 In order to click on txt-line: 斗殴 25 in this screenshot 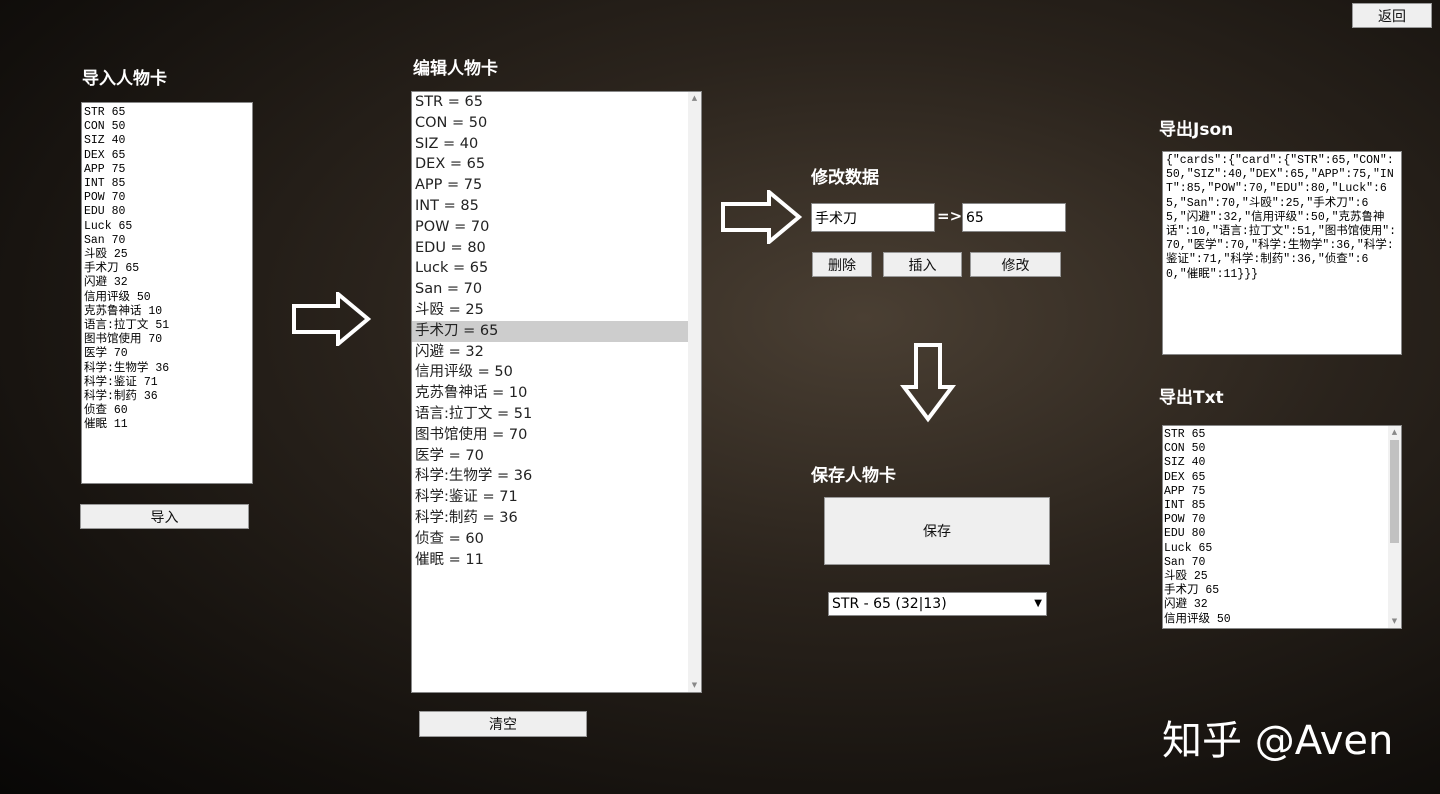, I will do `click(1197, 577)`.